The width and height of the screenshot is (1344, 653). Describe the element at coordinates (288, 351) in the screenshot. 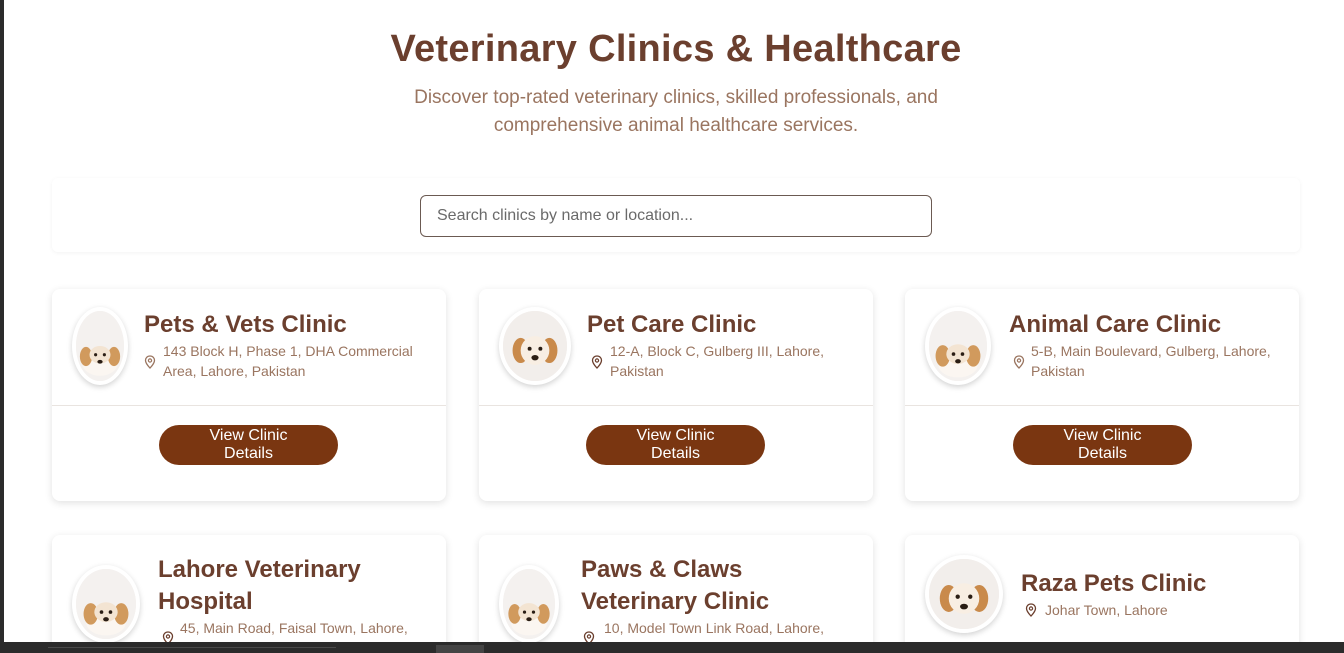

I see `address-line: 143 Block H, Phase 1, DHA Commercial` at that location.